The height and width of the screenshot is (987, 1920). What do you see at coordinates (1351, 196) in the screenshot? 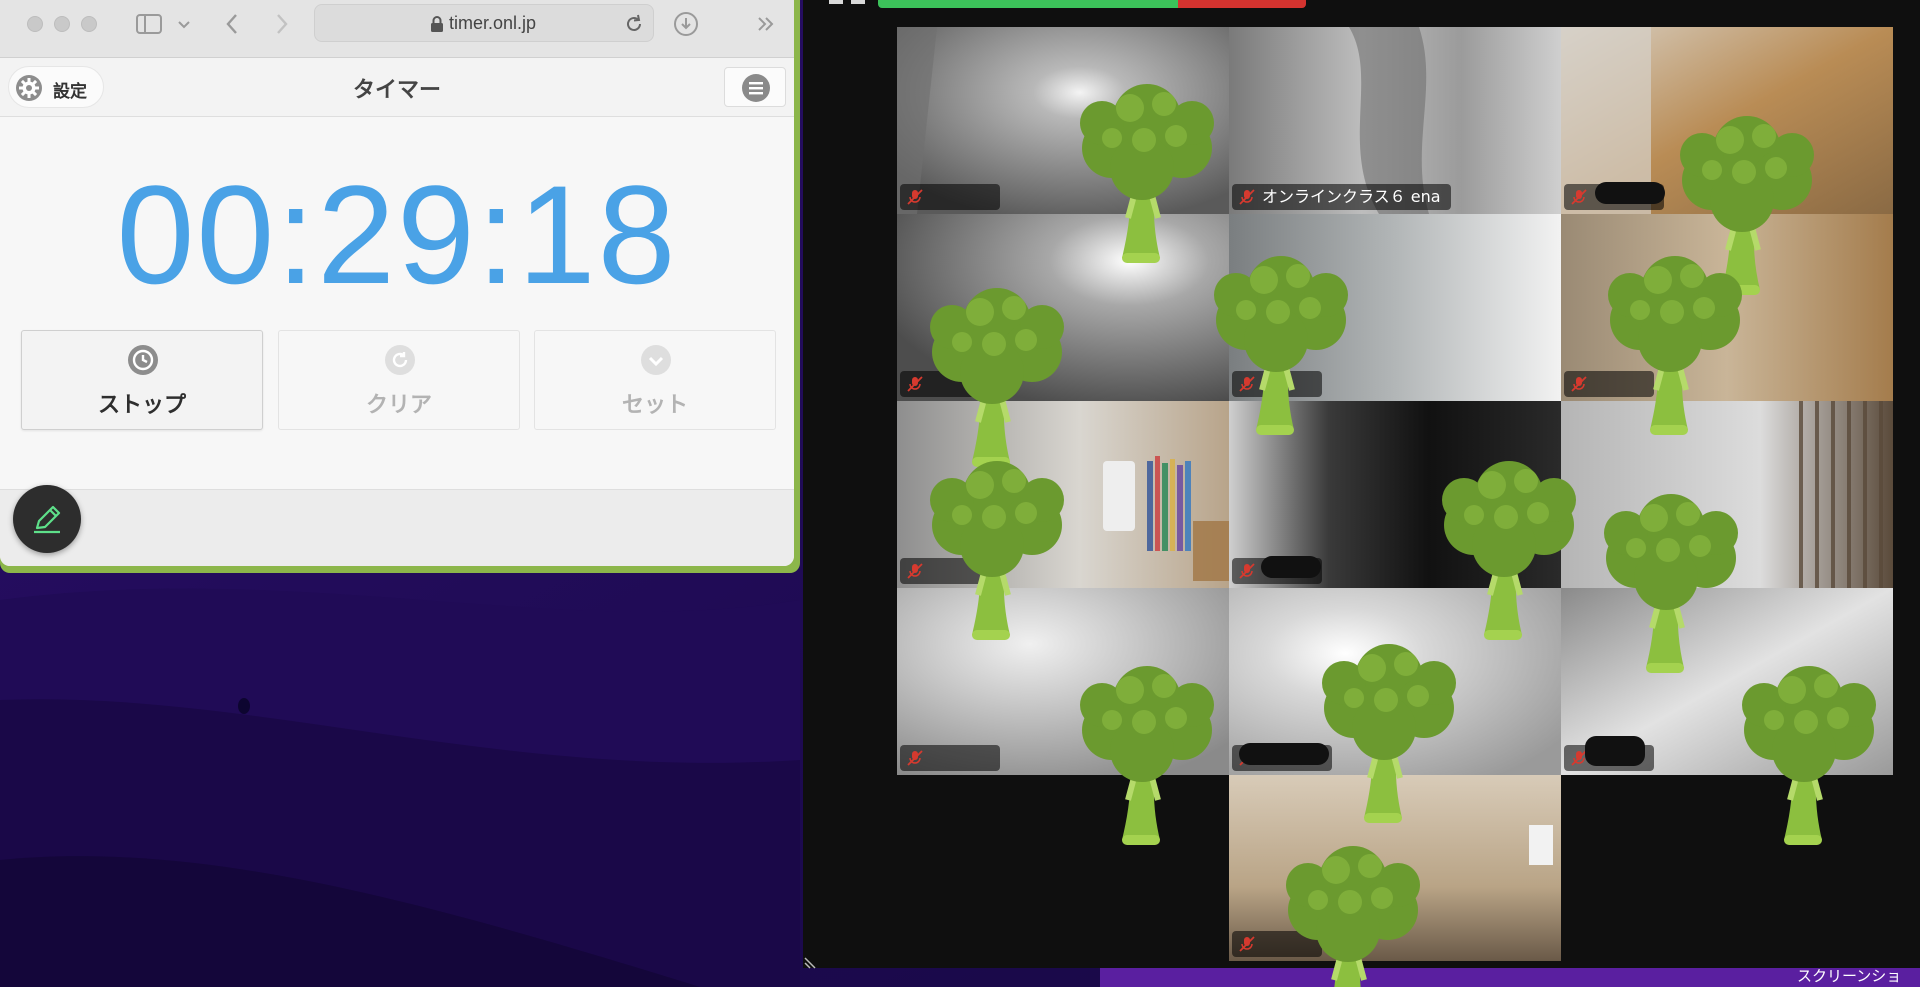
I see `participant-name: オンラインクラス６ ena` at bounding box center [1351, 196].